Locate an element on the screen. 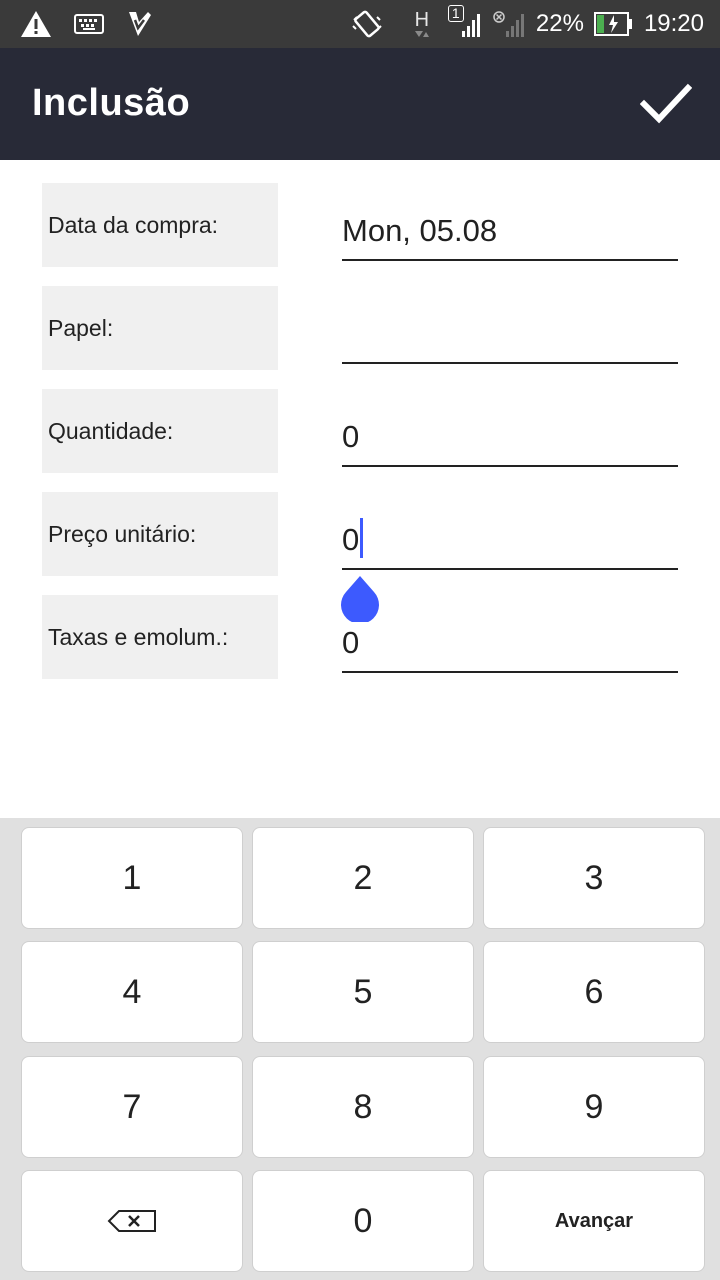  status-bar: H 1 22% 19:20 is located at coordinates (360, 24).